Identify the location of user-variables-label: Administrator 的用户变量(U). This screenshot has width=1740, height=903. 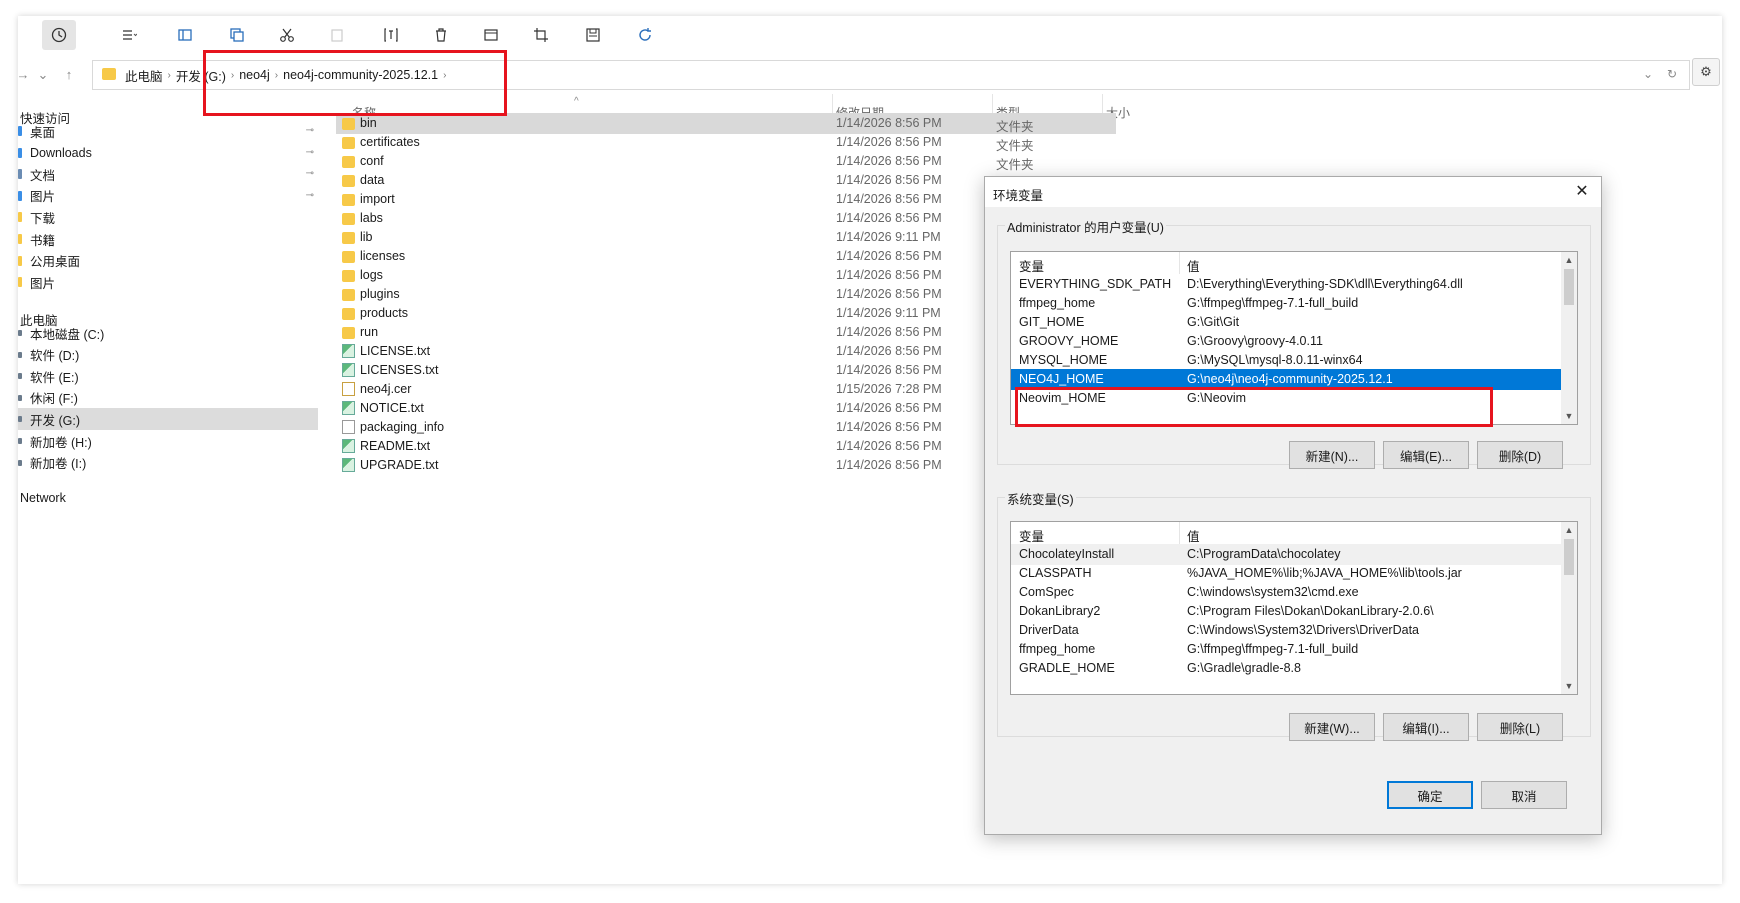
(1085, 226).